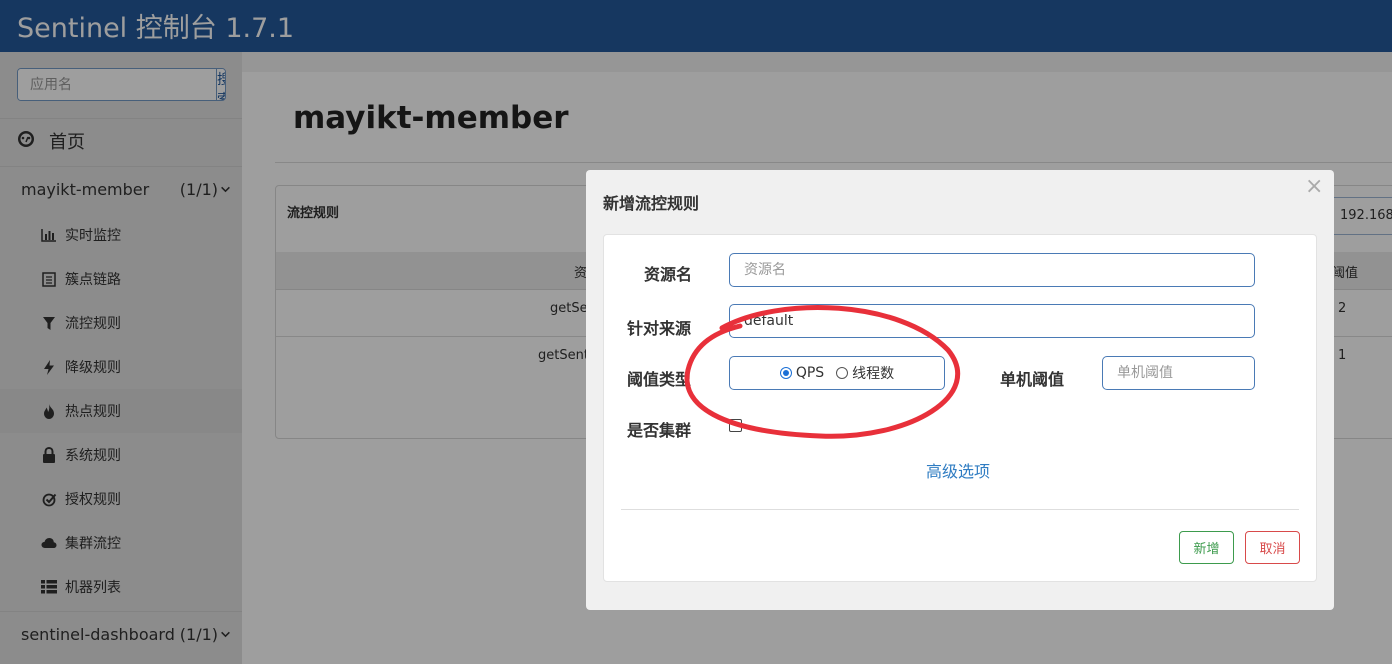  I want to click on dialog-title: 新增流控规则, so click(651, 203).